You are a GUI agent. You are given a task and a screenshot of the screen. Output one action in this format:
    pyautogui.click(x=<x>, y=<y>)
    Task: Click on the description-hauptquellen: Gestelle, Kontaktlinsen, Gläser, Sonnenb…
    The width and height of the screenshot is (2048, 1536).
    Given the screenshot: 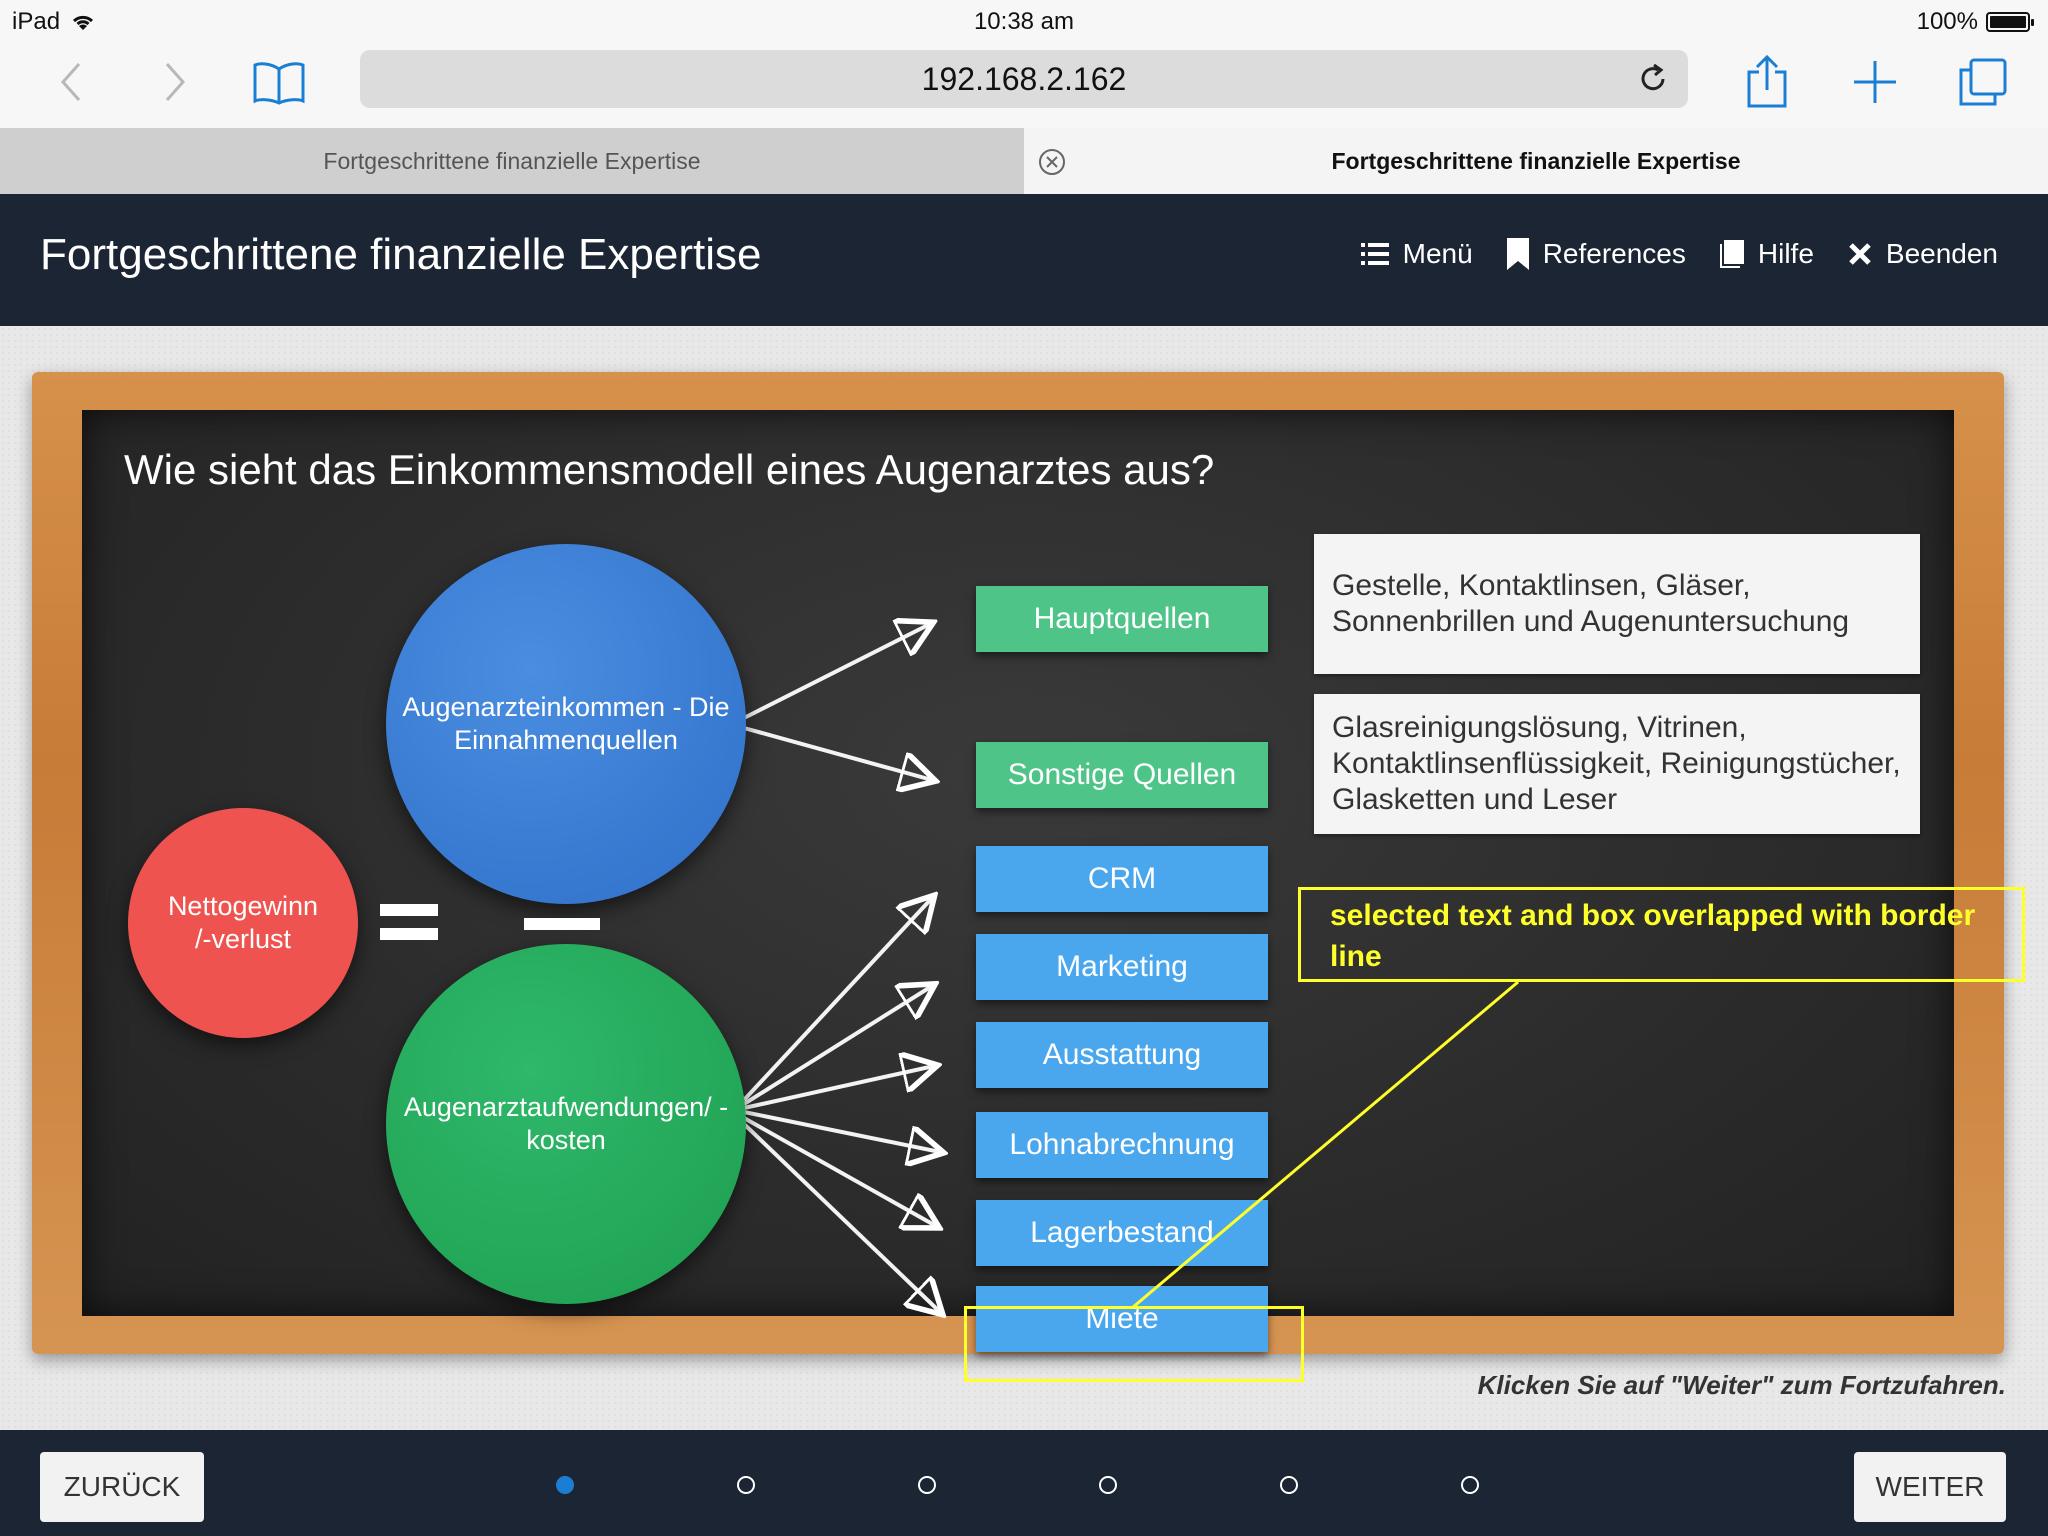 What is the action you would take?
    pyautogui.click(x=1617, y=604)
    